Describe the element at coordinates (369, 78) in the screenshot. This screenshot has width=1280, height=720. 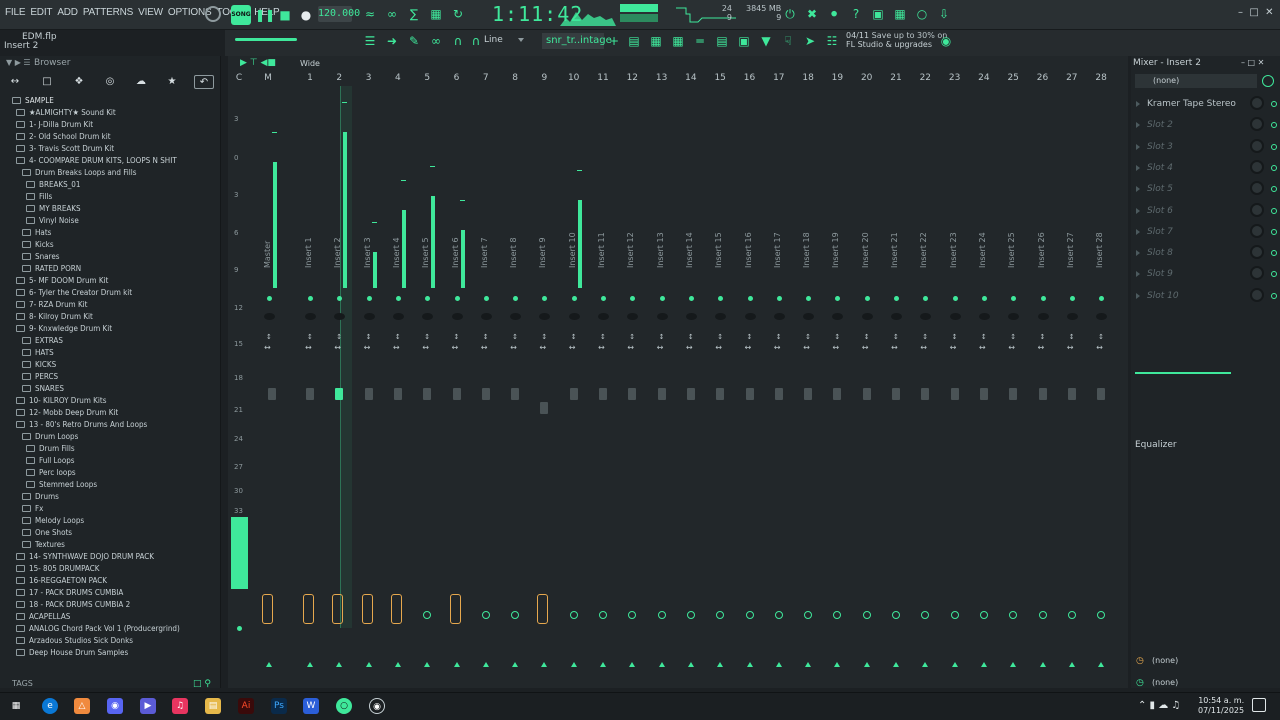
I see `column-number: 3` at that location.